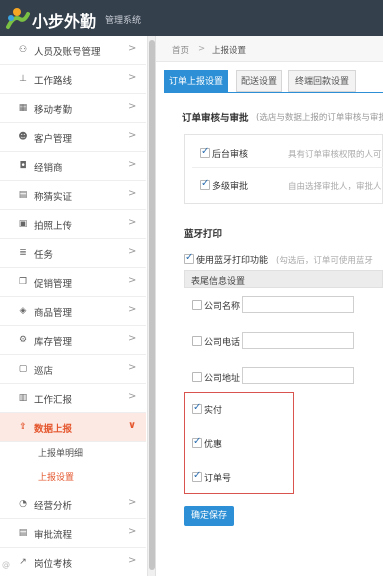 This screenshot has height=576, width=383. What do you see at coordinates (222, 379) in the screenshot?
I see `company-address-label: 公司地址` at bounding box center [222, 379].